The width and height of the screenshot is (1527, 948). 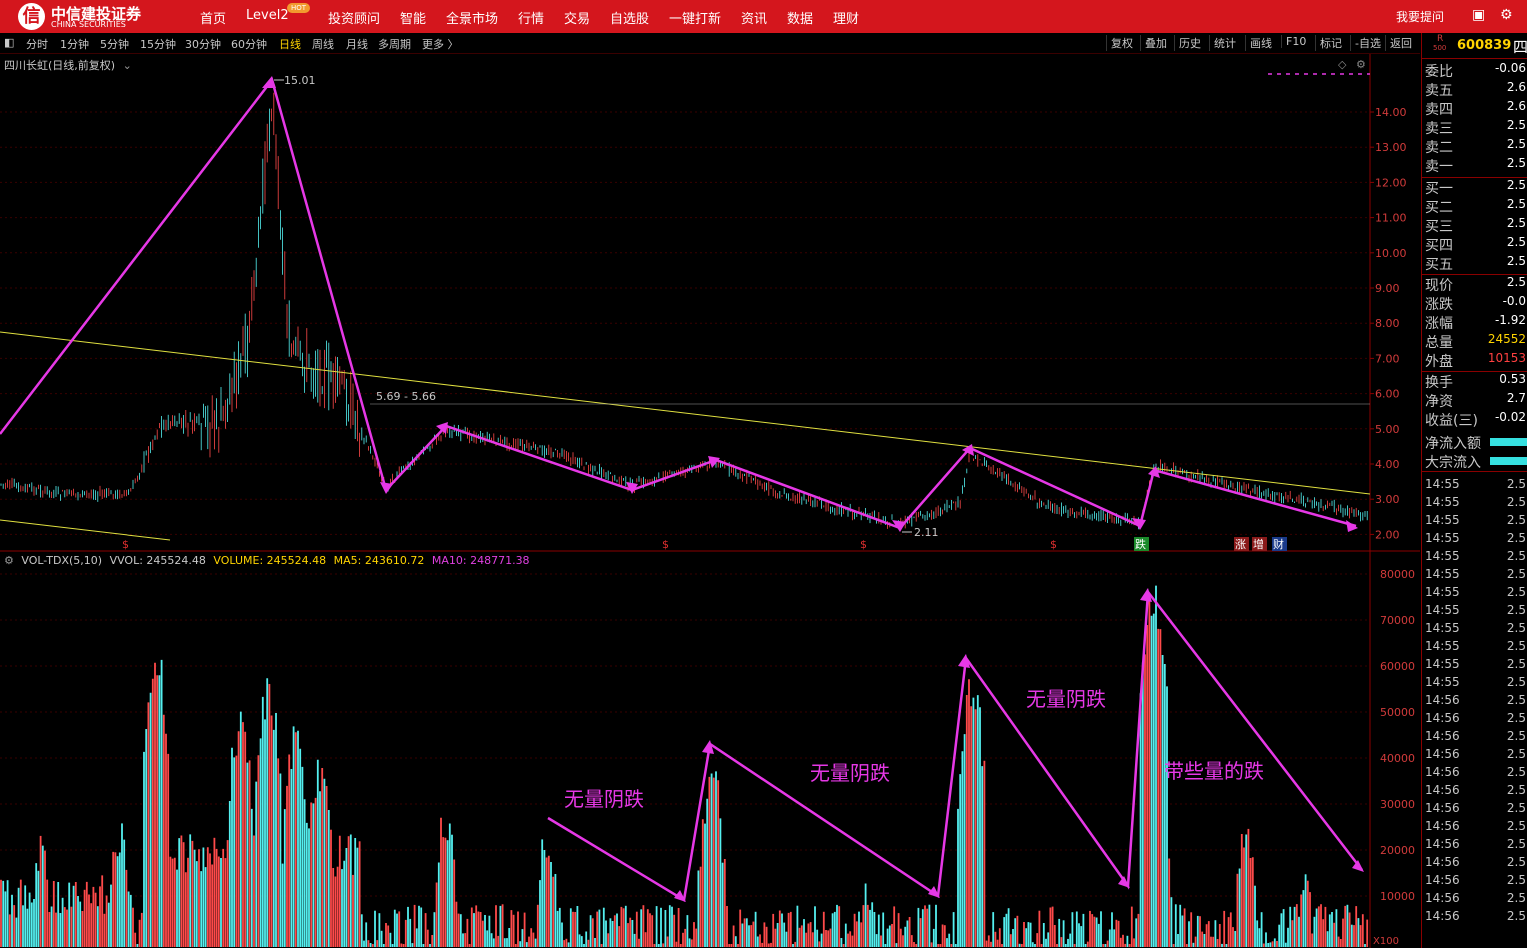 I want to click on nav-news: 资讯, so click(x=754, y=17).